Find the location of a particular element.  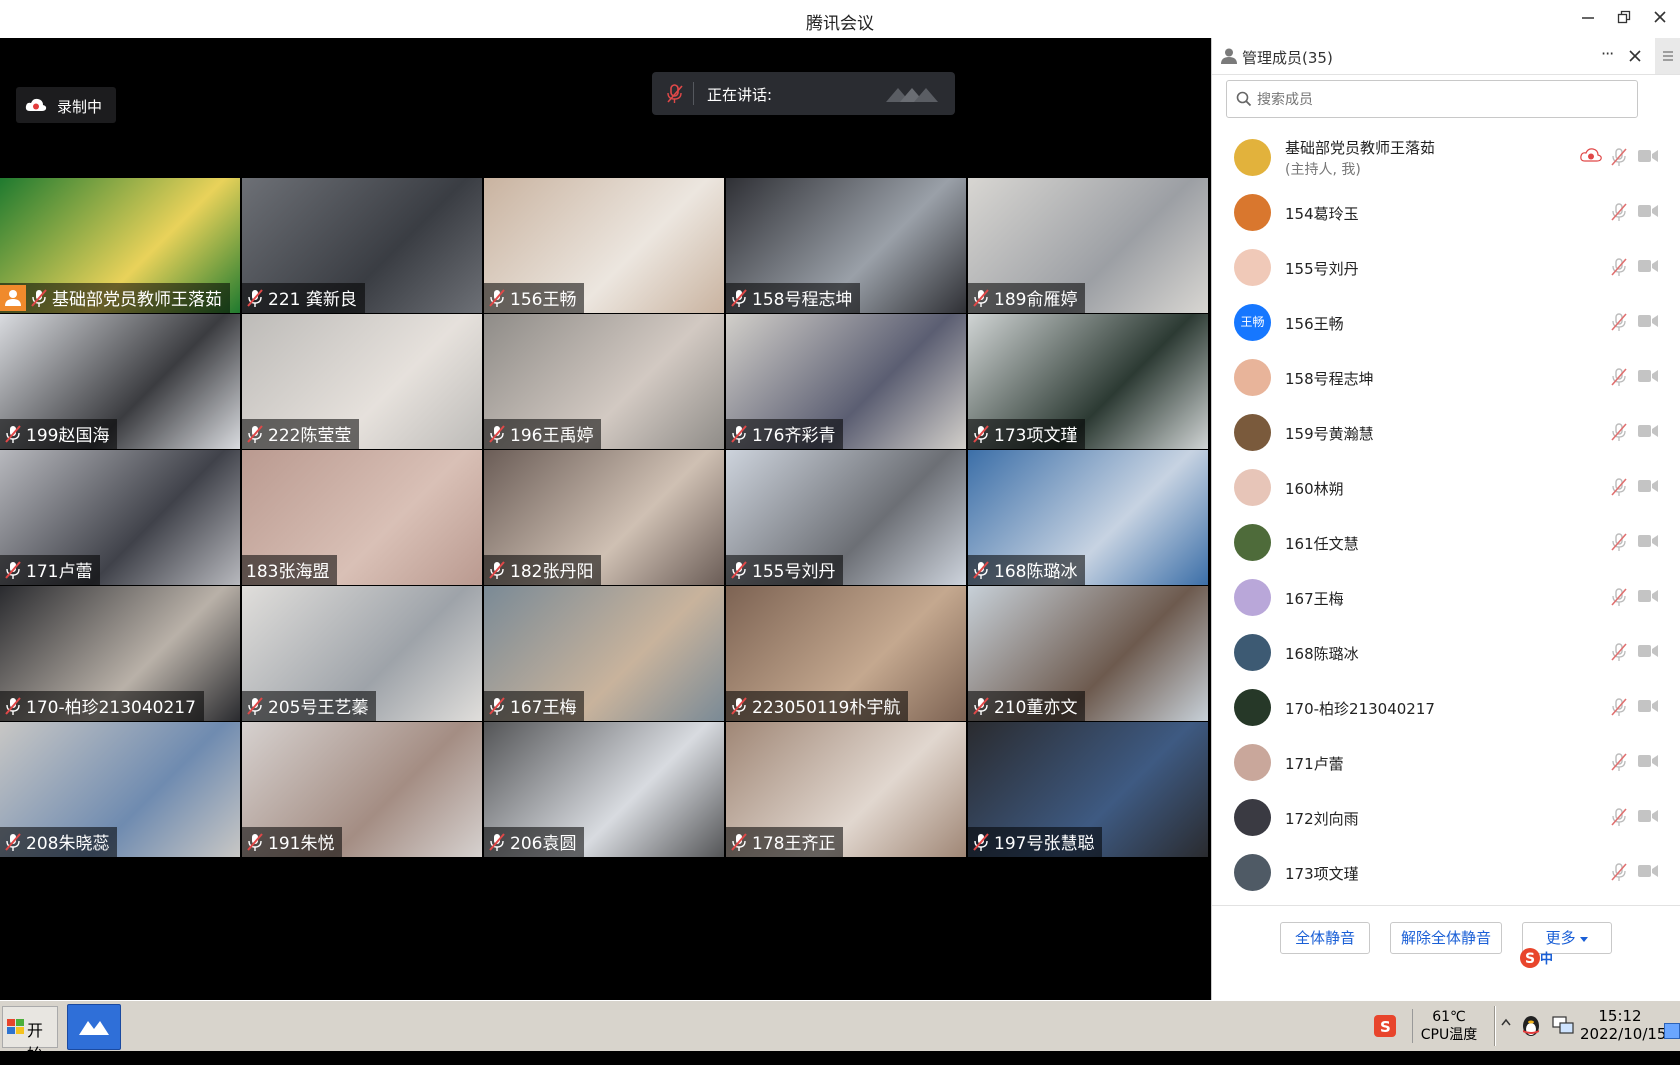

chevron-up-icon is located at coordinates (1506, 1023).